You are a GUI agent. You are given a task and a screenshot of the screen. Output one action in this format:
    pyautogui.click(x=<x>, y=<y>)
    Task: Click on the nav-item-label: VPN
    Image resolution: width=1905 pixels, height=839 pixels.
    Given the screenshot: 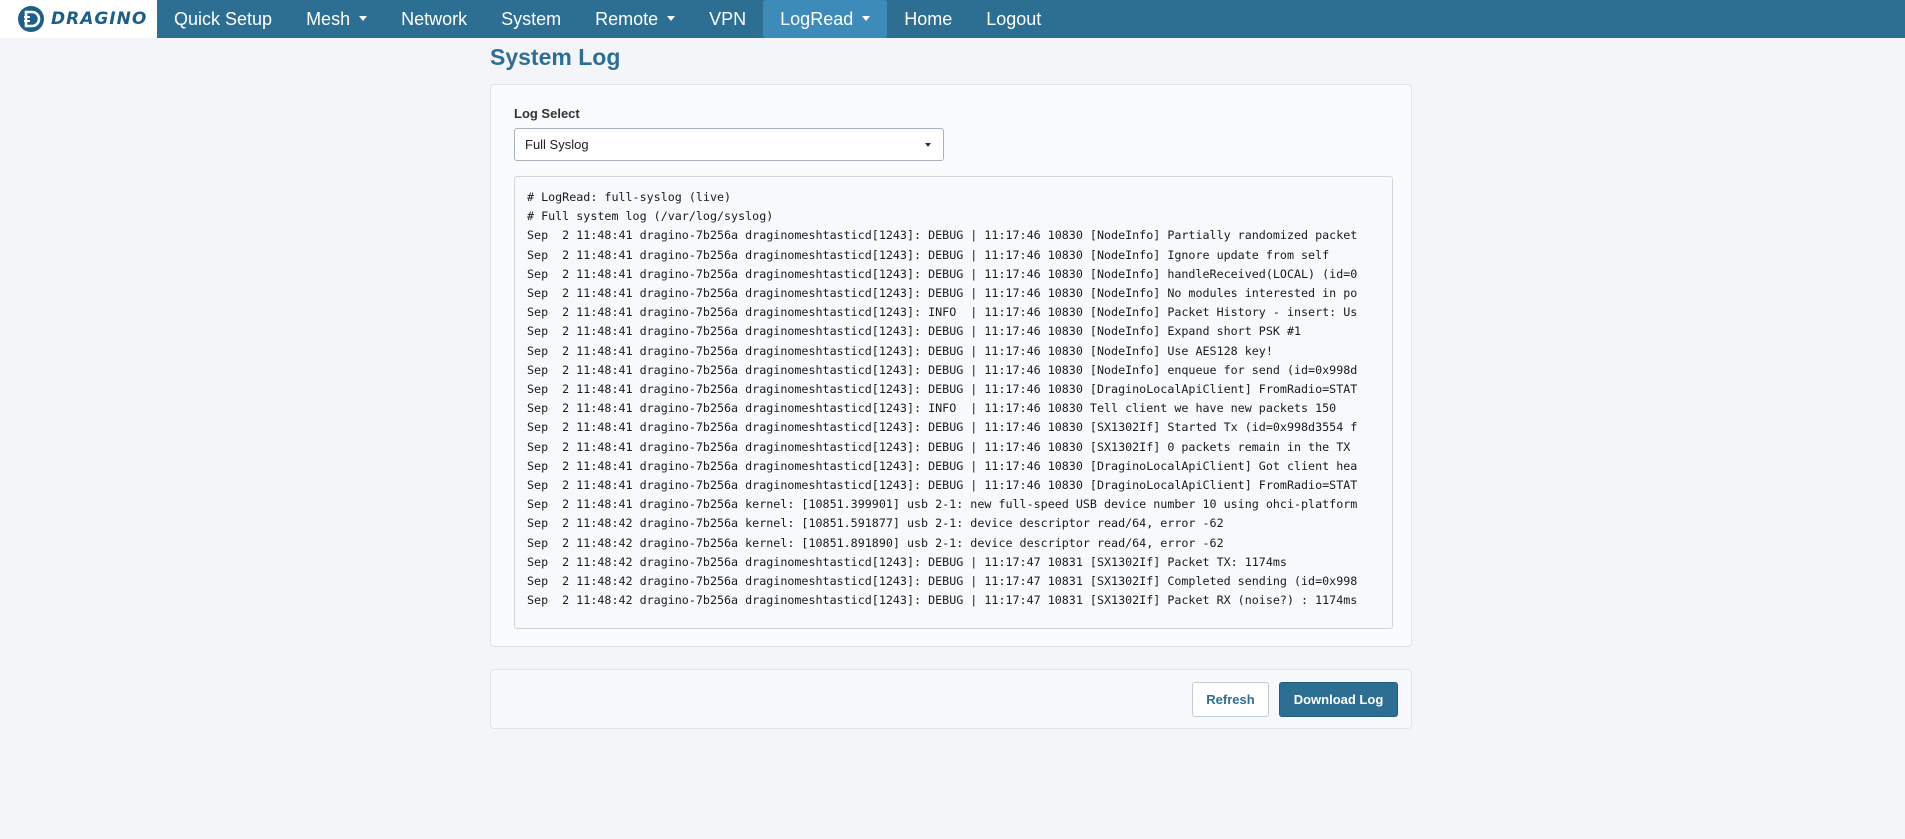 What is the action you would take?
    pyautogui.click(x=728, y=18)
    